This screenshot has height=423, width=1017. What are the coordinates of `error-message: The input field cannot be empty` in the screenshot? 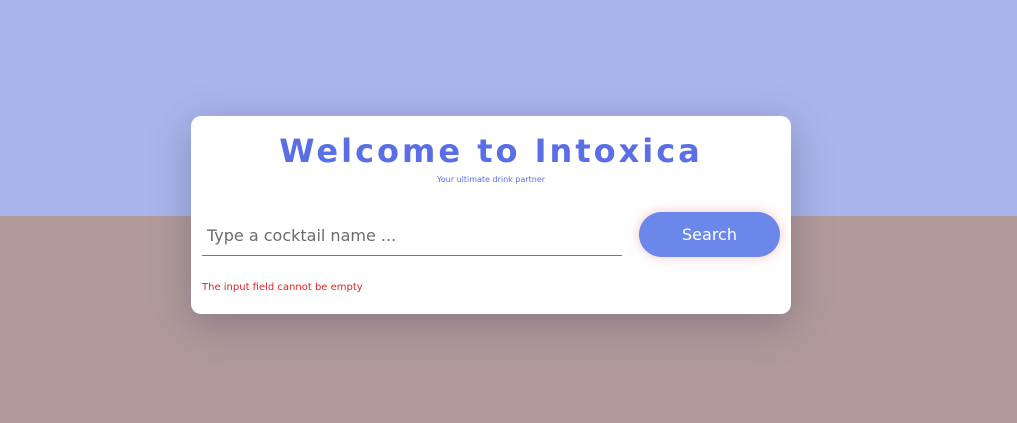 It's located at (282, 287).